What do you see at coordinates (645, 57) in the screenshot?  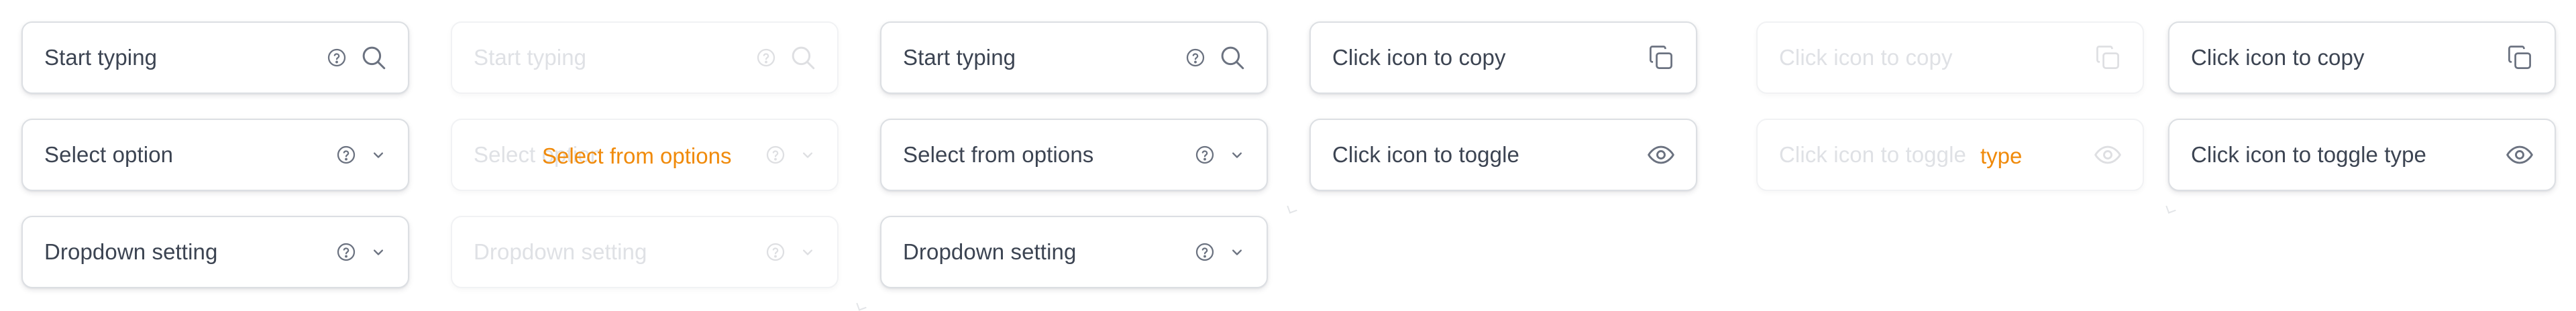 I see `search-field-disabled: Start typing` at bounding box center [645, 57].